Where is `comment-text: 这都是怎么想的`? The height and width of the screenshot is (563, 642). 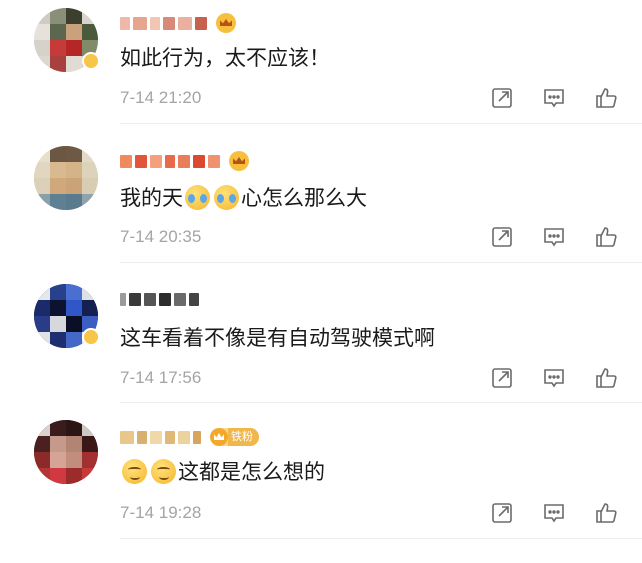
comment-text: 这都是怎么想的 is located at coordinates (222, 471).